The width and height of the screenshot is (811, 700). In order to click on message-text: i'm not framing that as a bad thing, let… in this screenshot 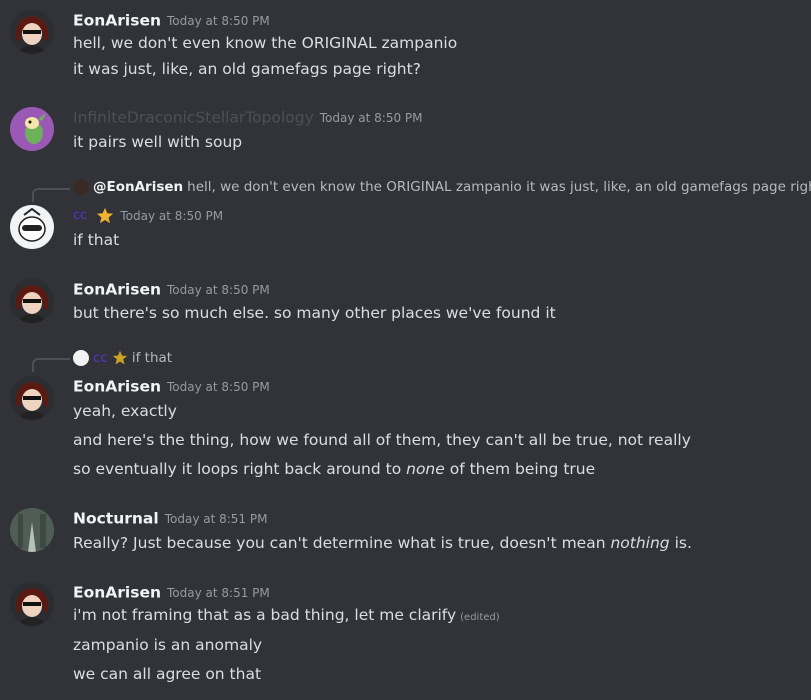, I will do `click(286, 616)`.